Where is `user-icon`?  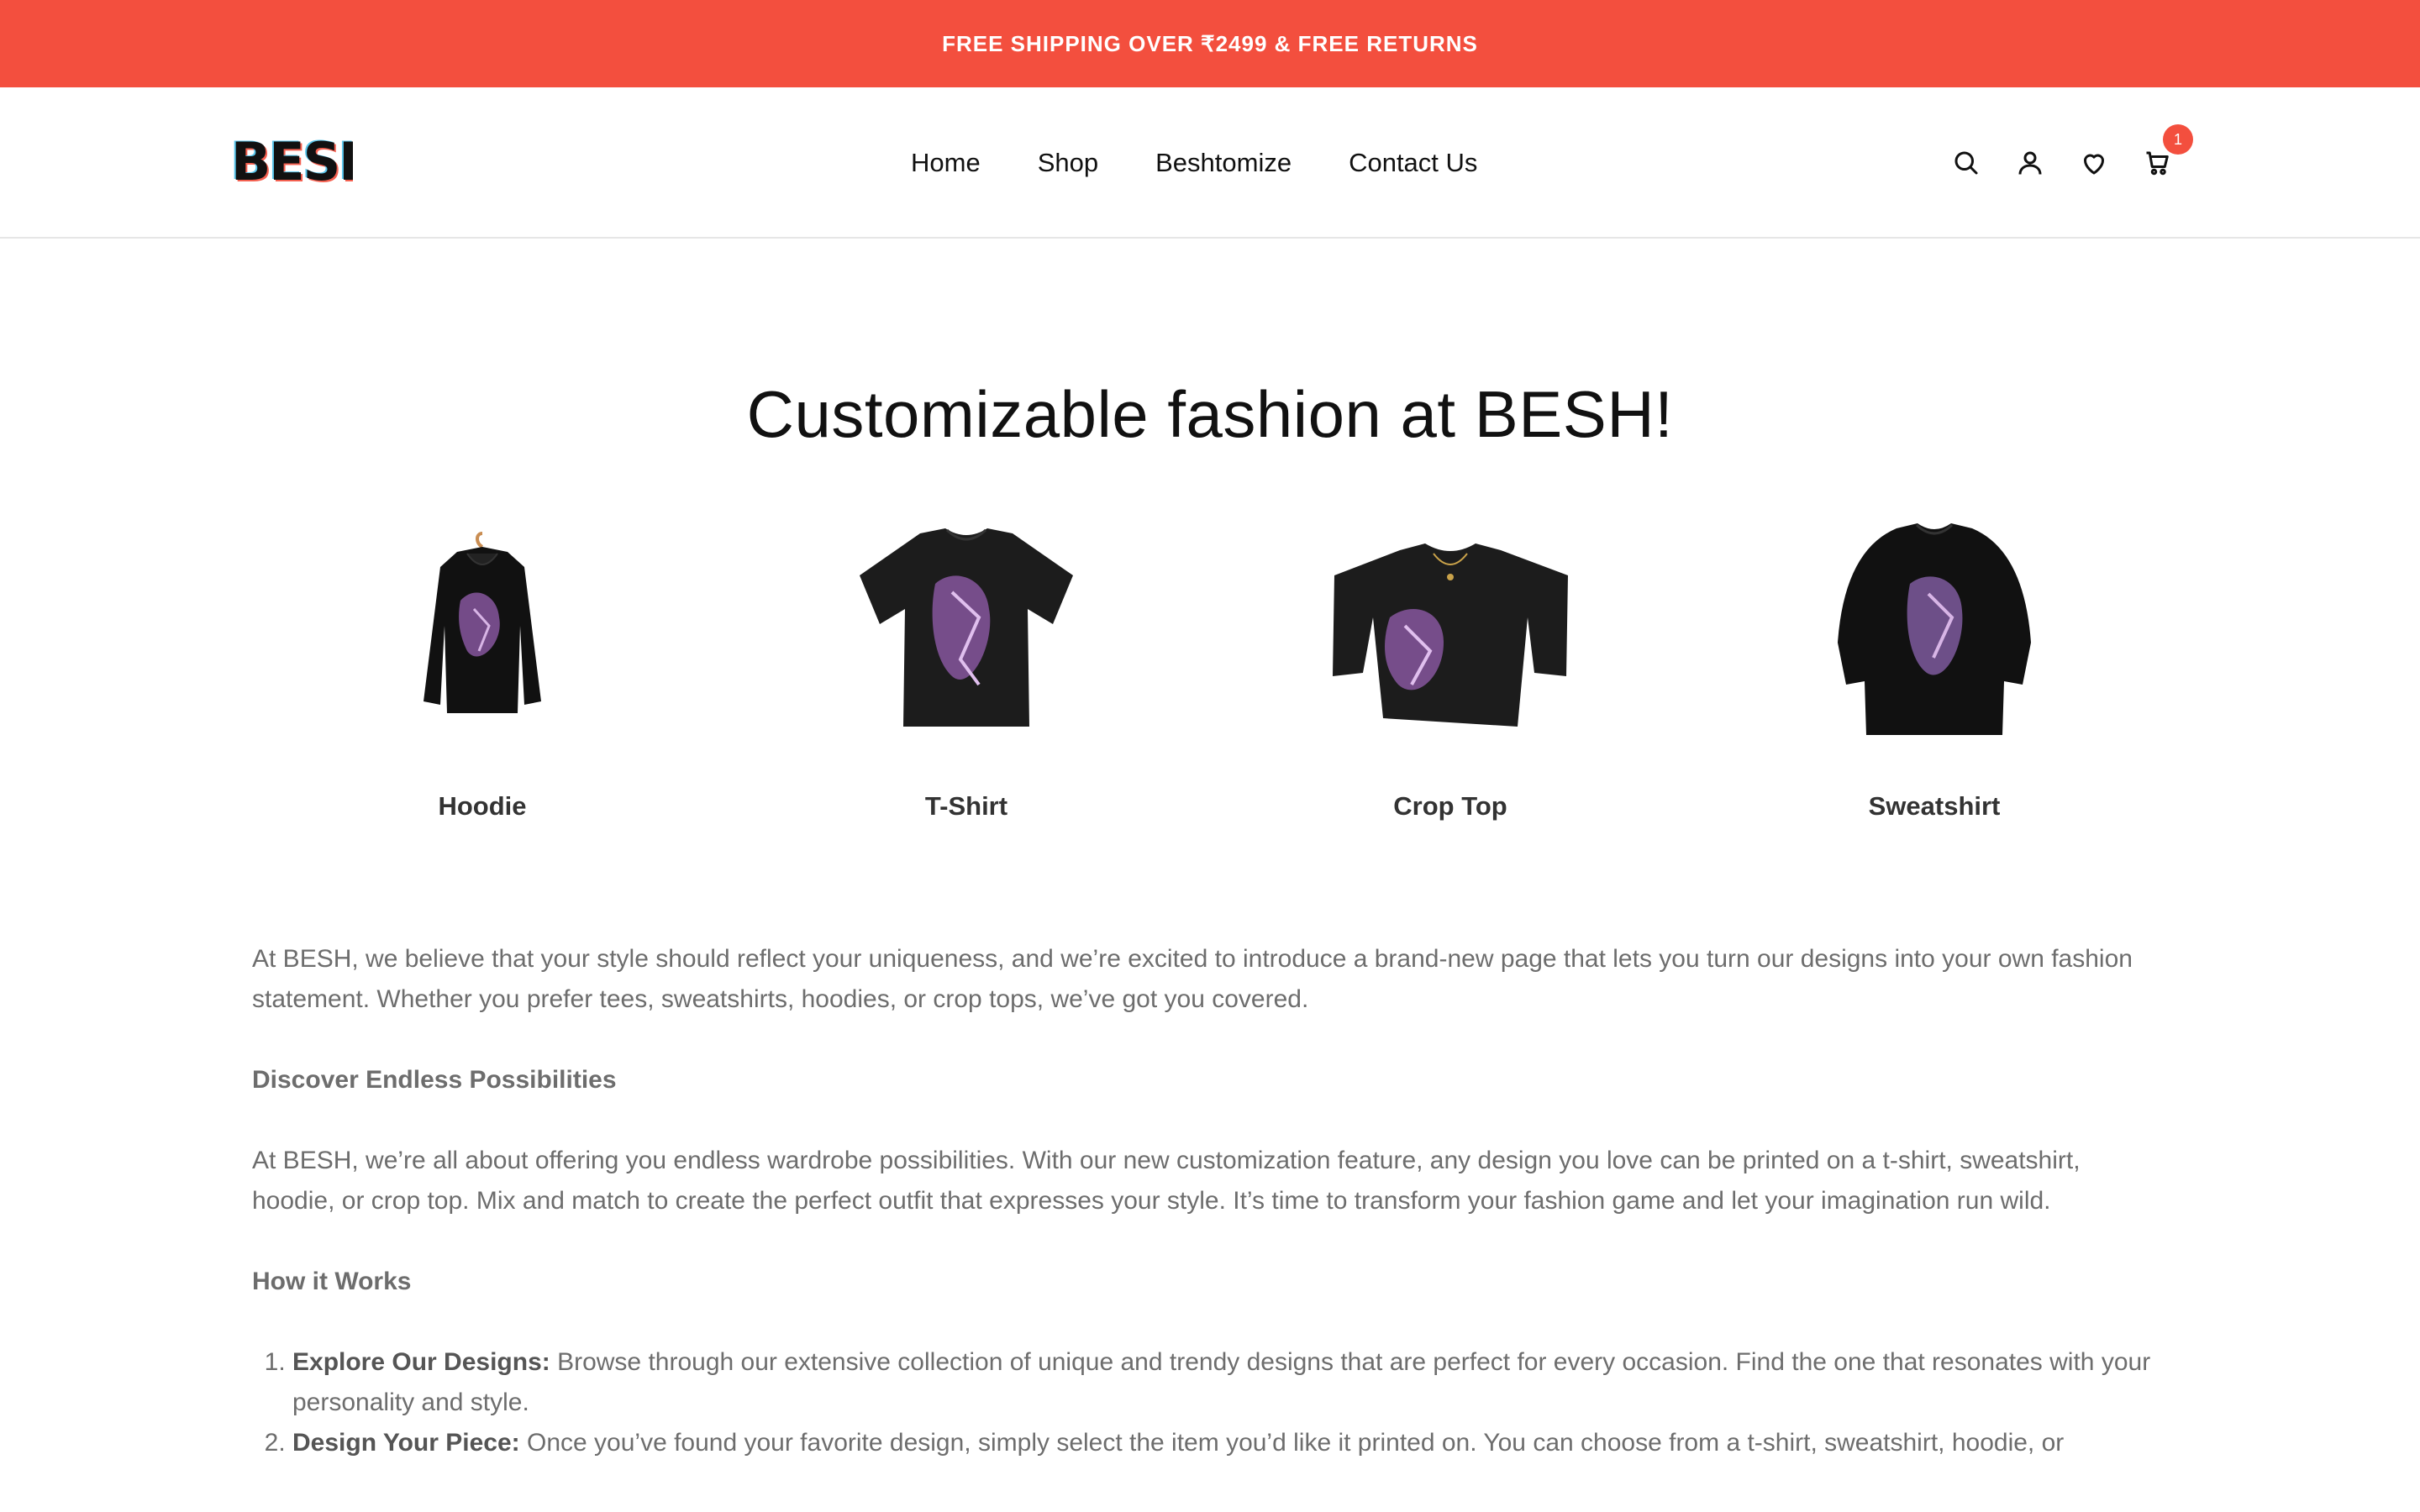
user-icon is located at coordinates (2030, 163).